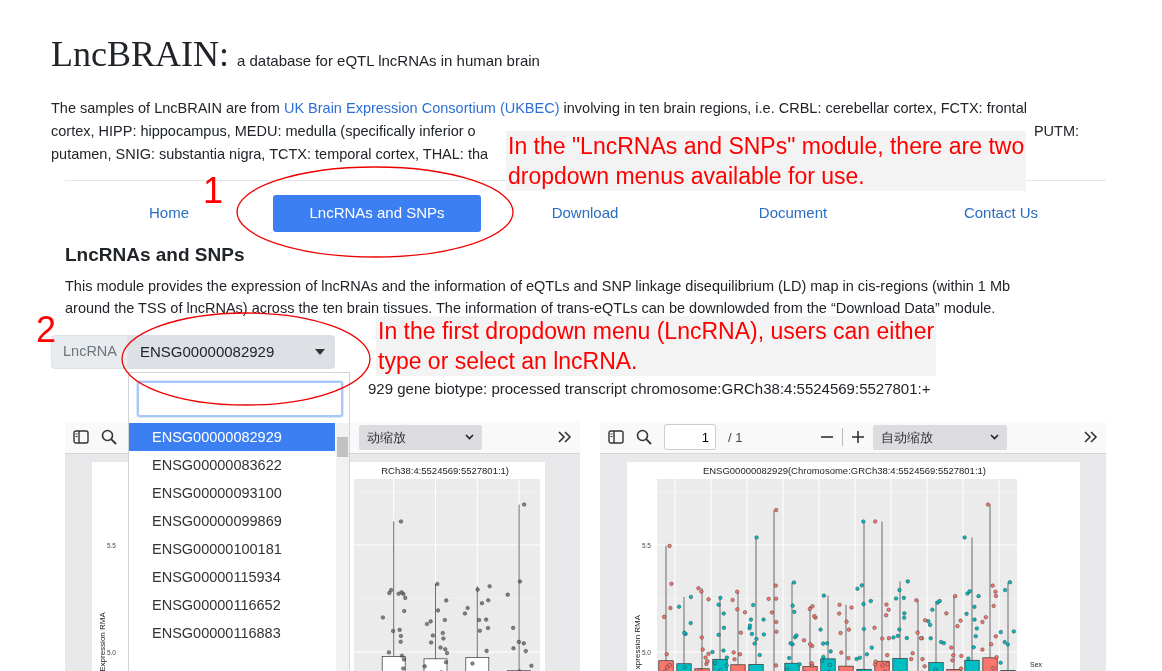  What do you see at coordinates (445, 470) in the screenshot?
I see `plot-title: RCh38:4:5524569:5527801:1)` at bounding box center [445, 470].